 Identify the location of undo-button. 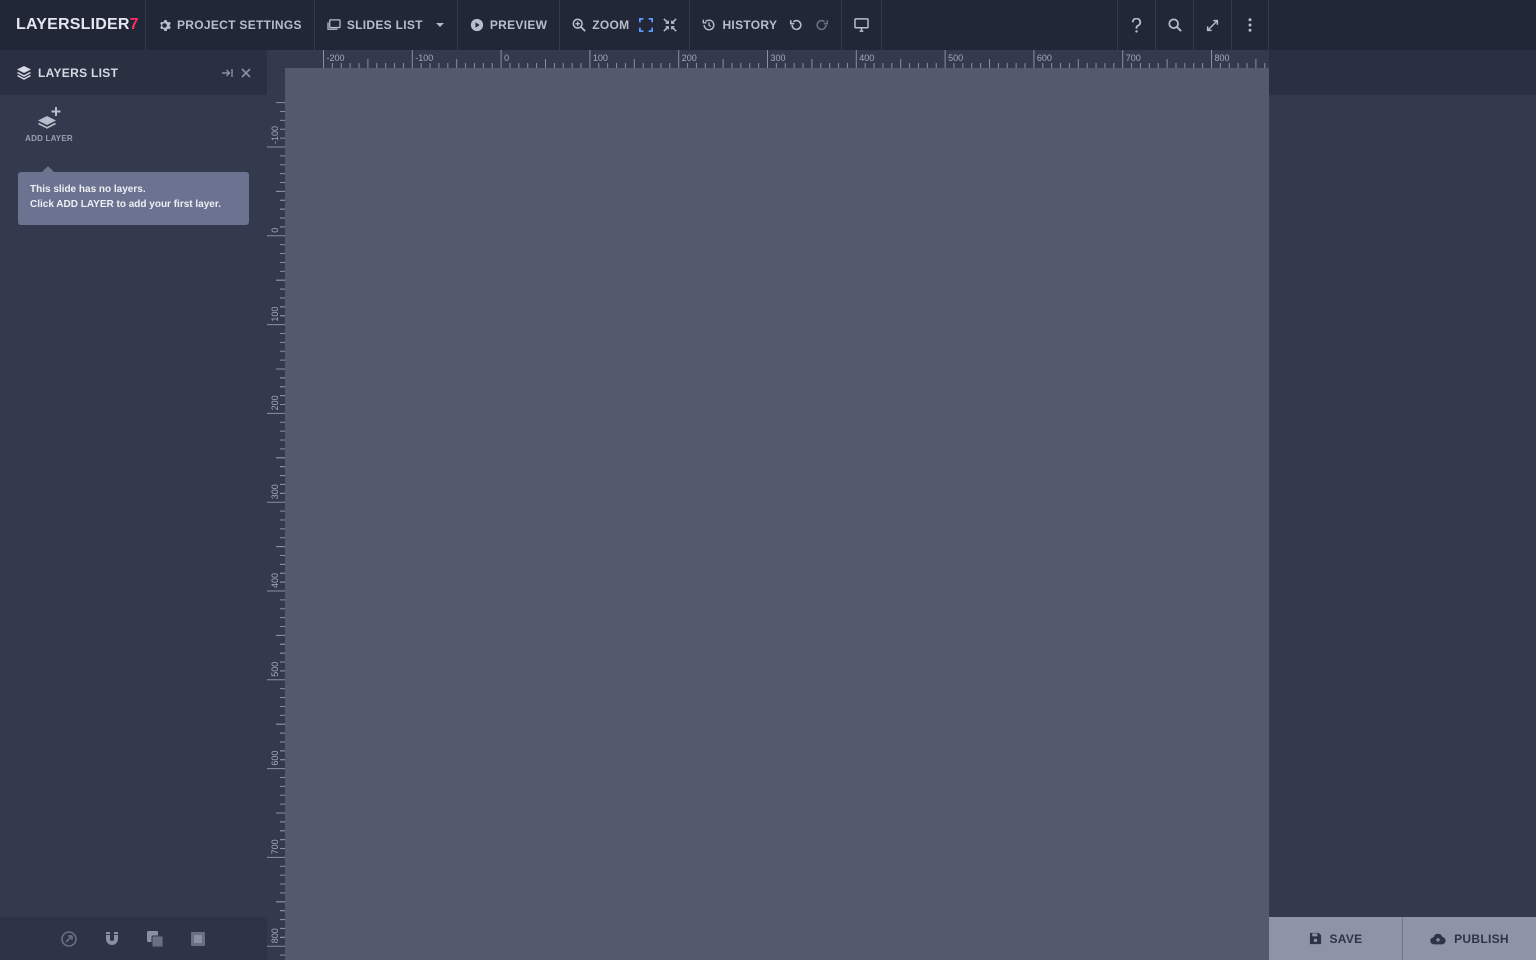
(796, 25).